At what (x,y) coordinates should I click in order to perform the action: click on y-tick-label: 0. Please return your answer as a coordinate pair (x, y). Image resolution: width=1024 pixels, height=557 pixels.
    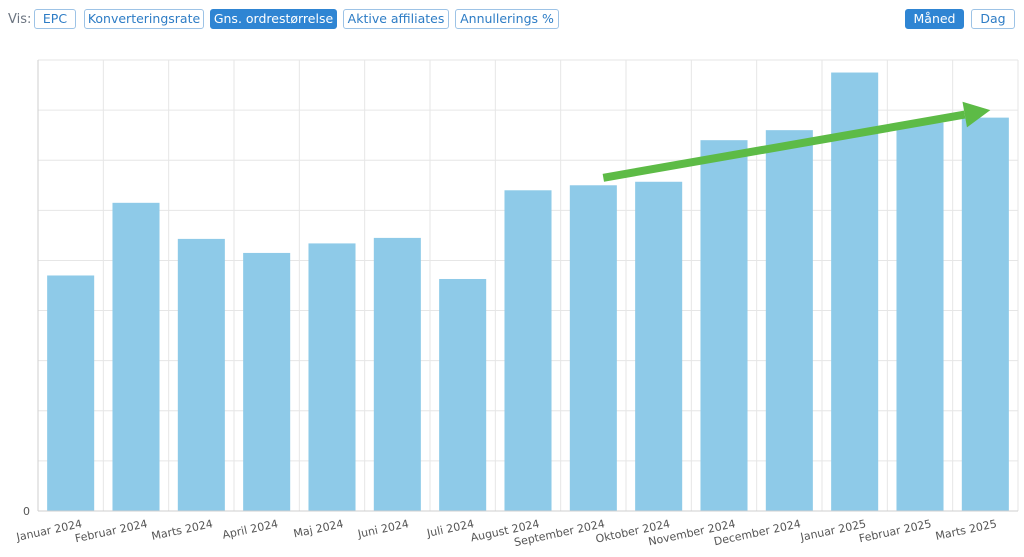
    Looking at the image, I should click on (26, 511).